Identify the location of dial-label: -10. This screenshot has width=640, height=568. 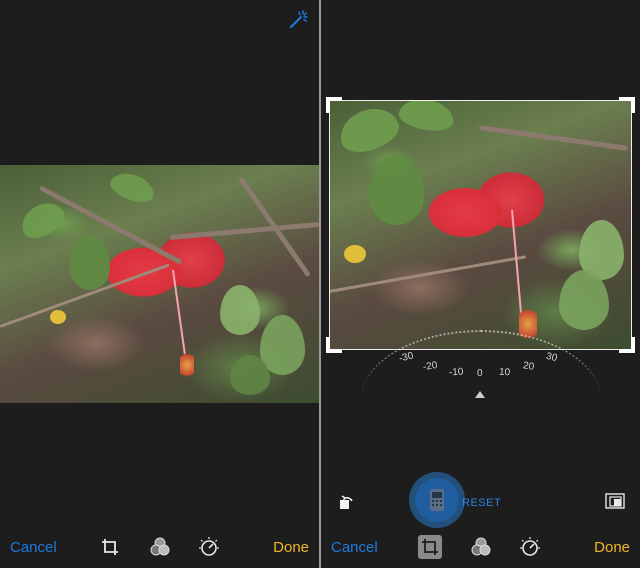
(456, 372).